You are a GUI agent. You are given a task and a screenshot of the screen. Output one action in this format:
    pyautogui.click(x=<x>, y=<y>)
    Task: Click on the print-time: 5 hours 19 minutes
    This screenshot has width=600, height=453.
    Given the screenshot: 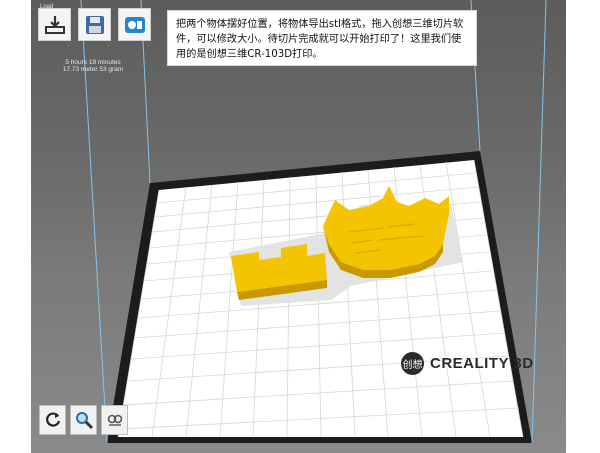 What is the action you would take?
    pyautogui.click(x=93, y=62)
    